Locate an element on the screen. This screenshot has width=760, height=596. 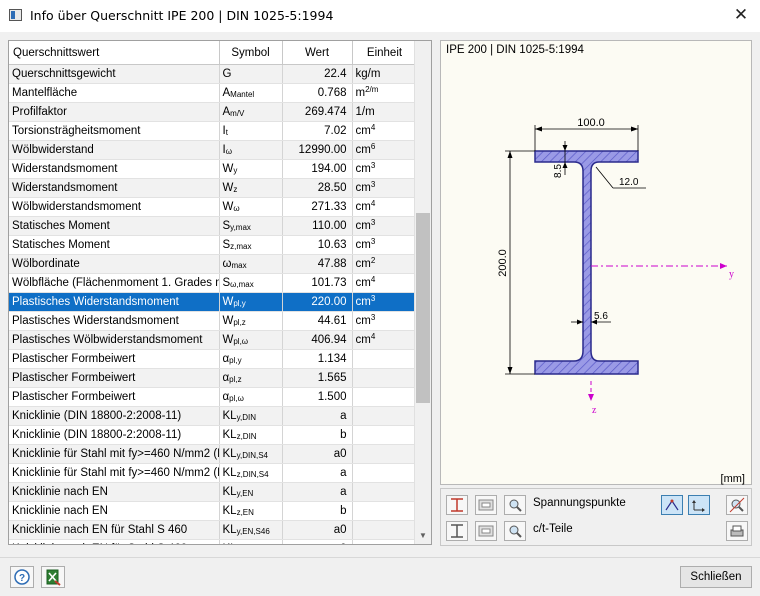
table-row: Wölbordinate ωmax 47.88 cm2 is located at coordinates (213, 264).